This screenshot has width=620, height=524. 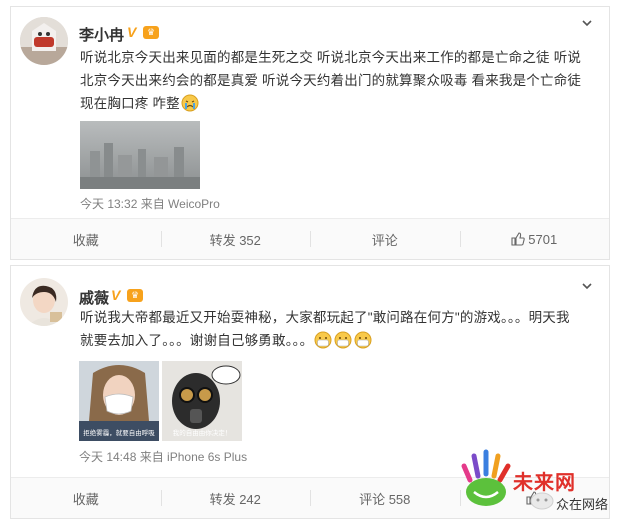 What do you see at coordinates (197, 340) in the screenshot?
I see `post-text-segment: 就要去加入了。。。谢谢自己够勇敢。。。` at bounding box center [197, 340].